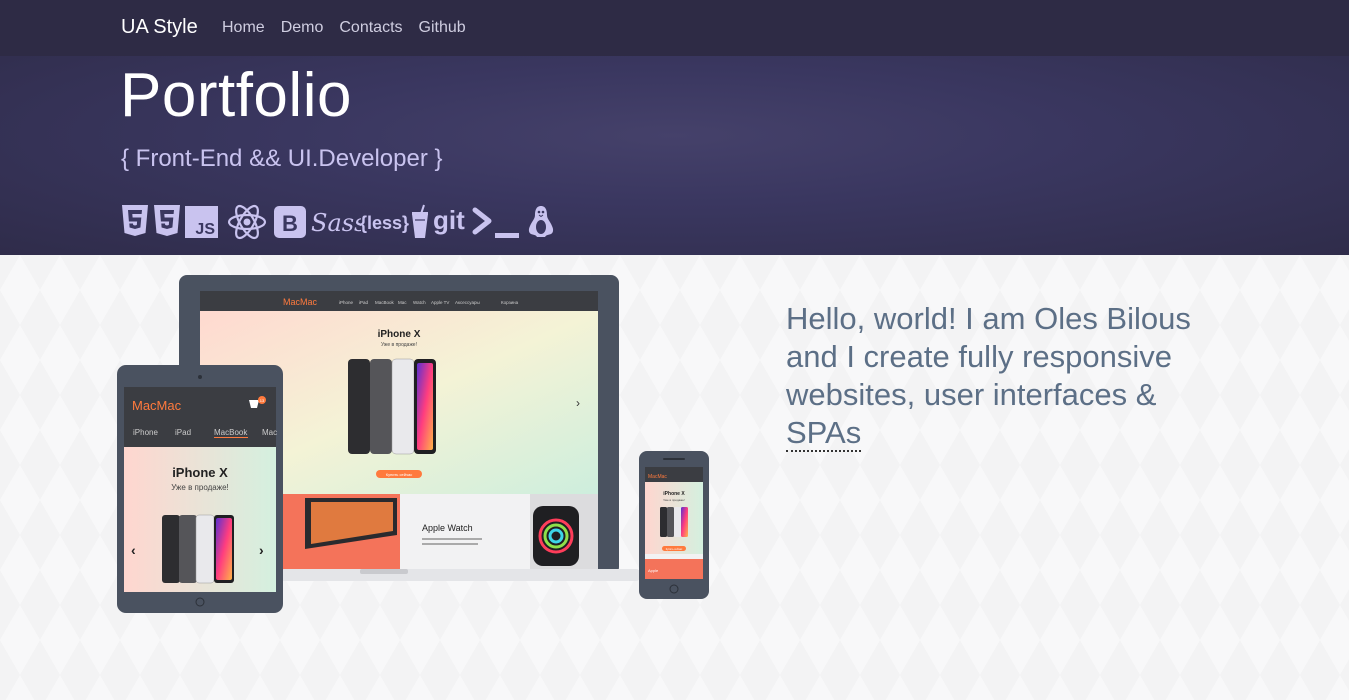 This screenshot has width=1349, height=700. I want to click on laptop-menu-watch: Watch, so click(419, 302).